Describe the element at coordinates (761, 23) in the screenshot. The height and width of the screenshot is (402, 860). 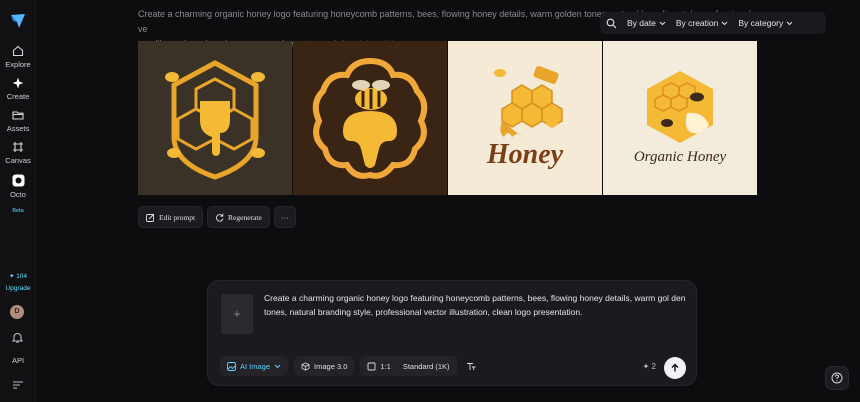
I see `filter-label: By category` at that location.